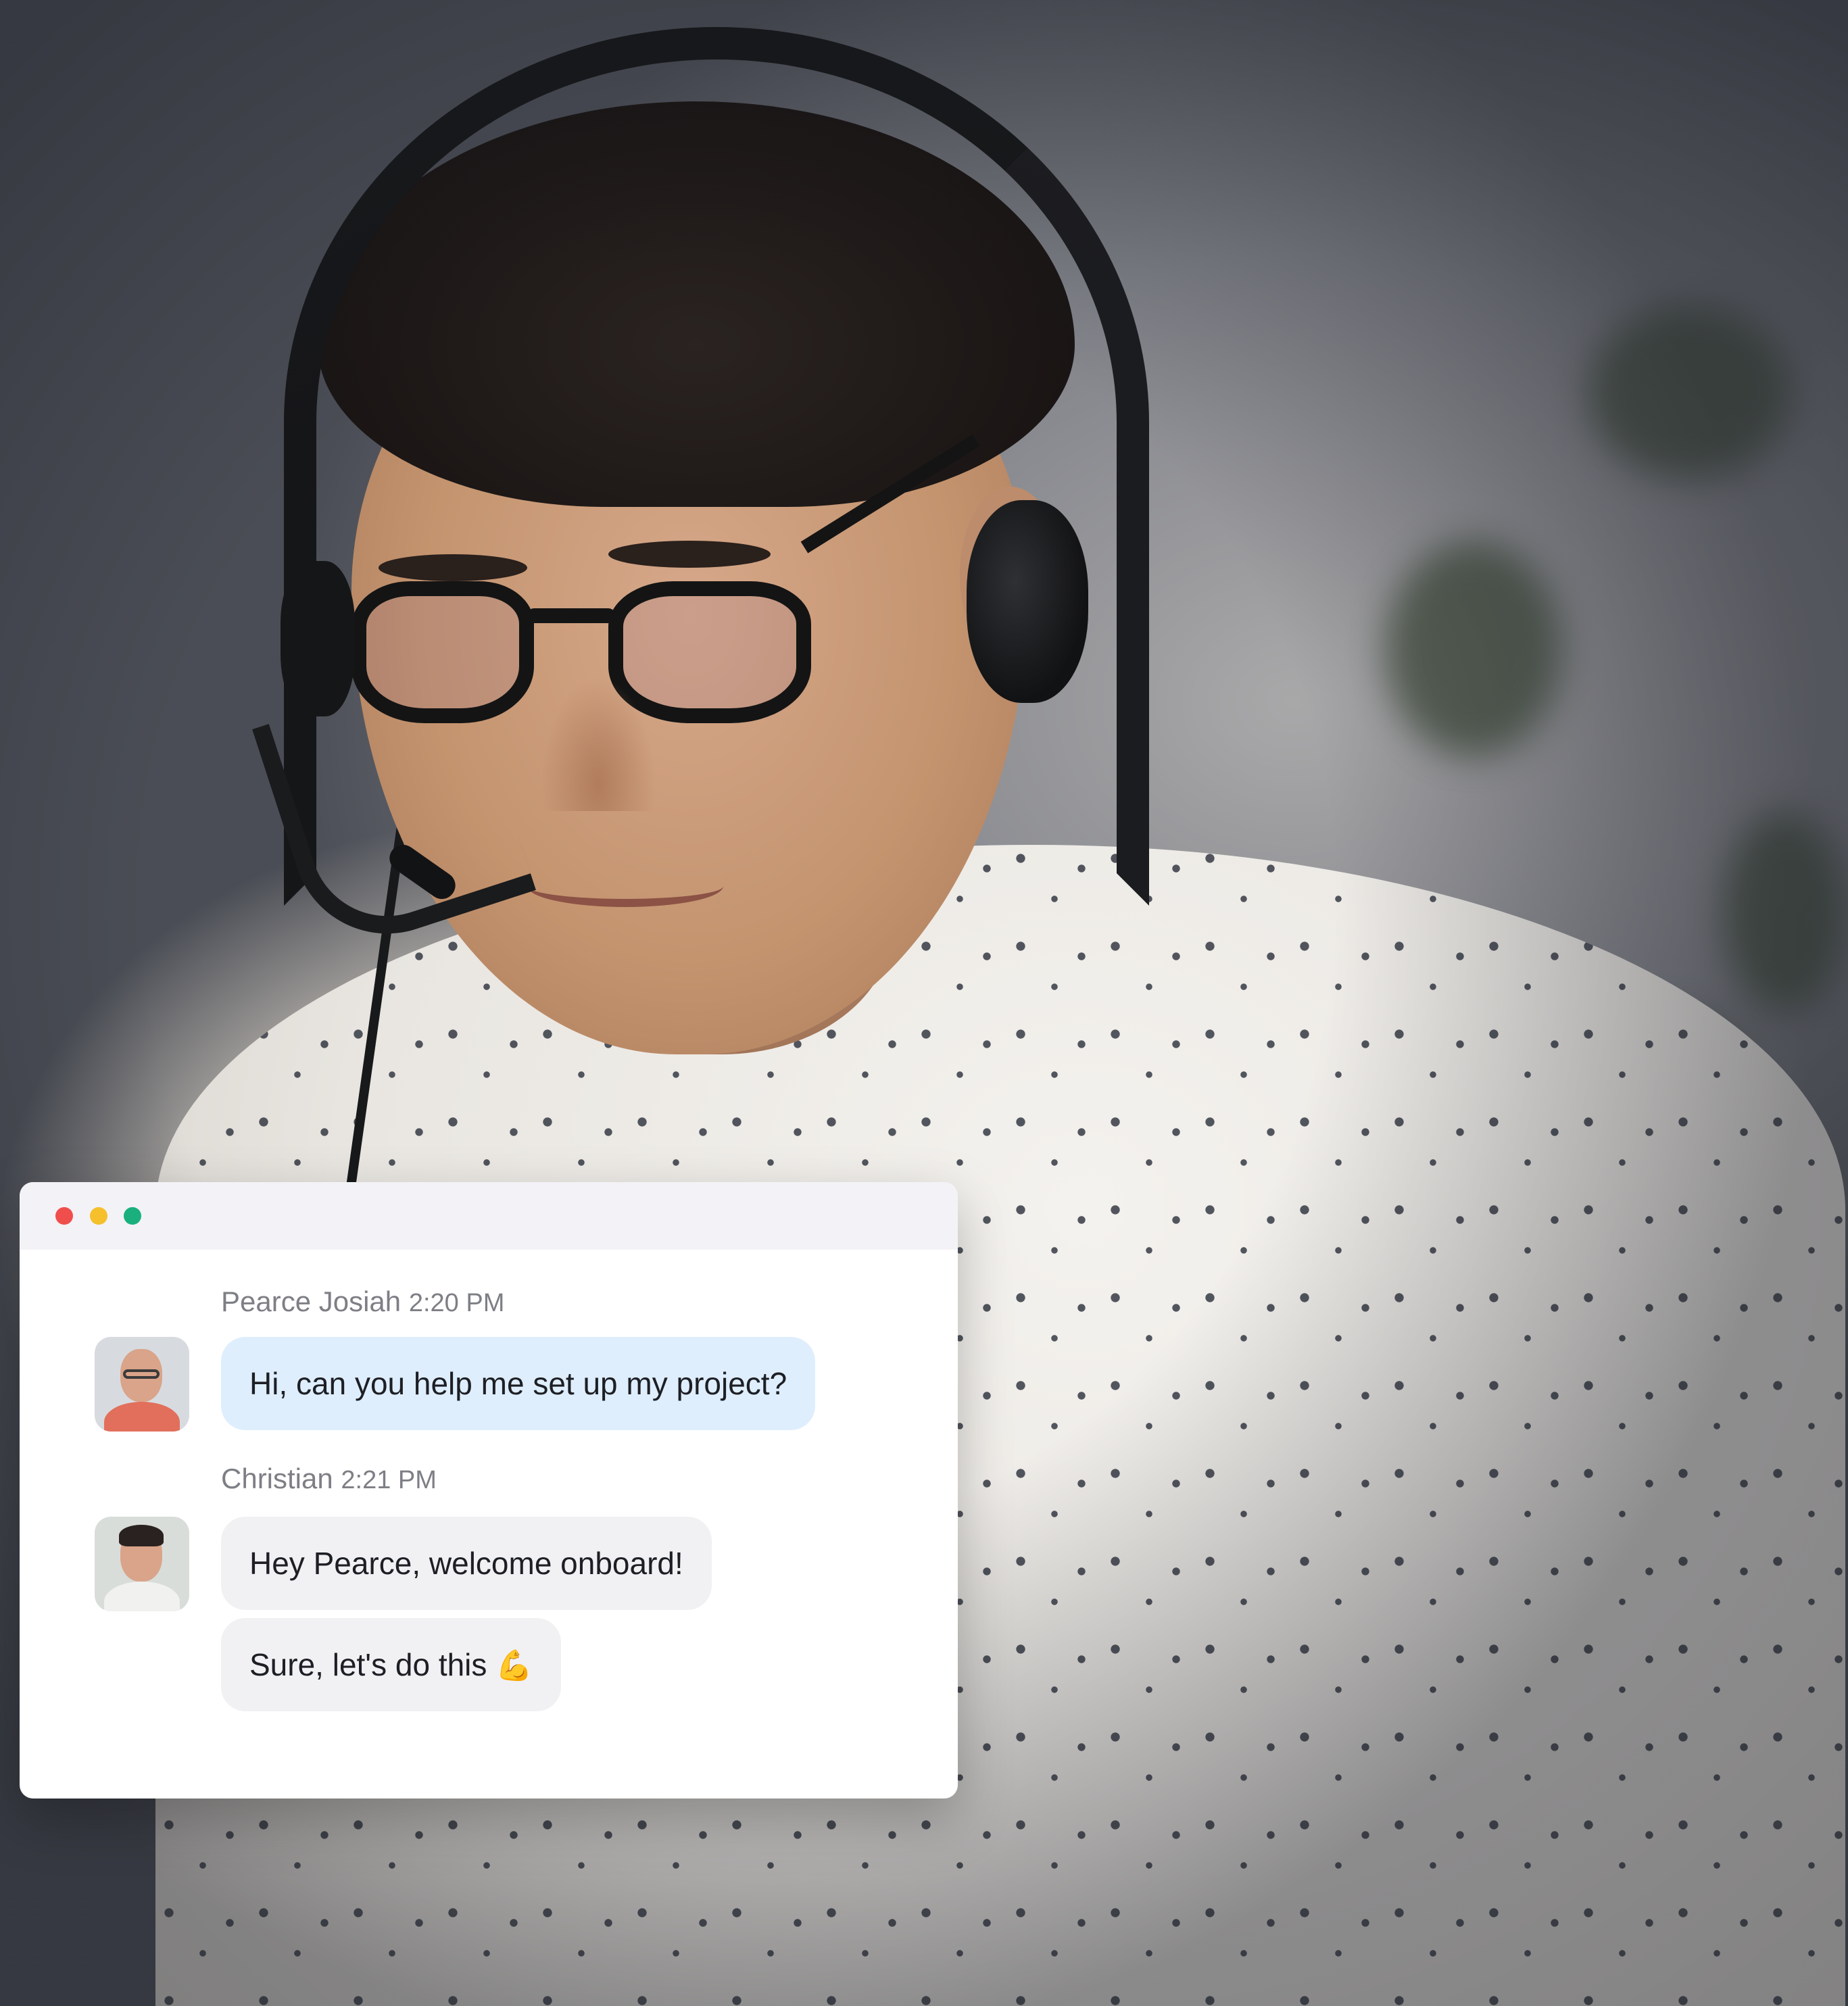 Image resolution: width=1848 pixels, height=2006 pixels. Describe the element at coordinates (132, 1216) in the screenshot. I see `window-maximize-button` at that location.